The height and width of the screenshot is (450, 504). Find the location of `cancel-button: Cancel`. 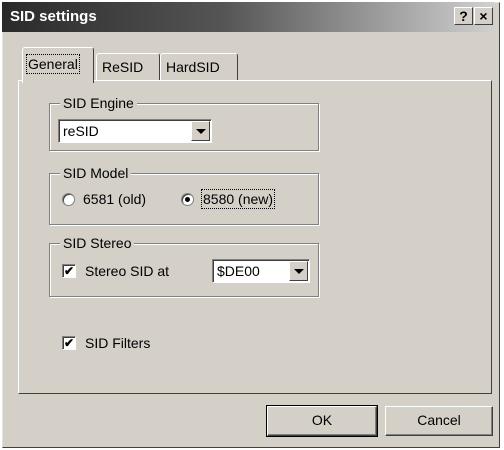

cancel-button: Cancel is located at coordinates (439, 421).